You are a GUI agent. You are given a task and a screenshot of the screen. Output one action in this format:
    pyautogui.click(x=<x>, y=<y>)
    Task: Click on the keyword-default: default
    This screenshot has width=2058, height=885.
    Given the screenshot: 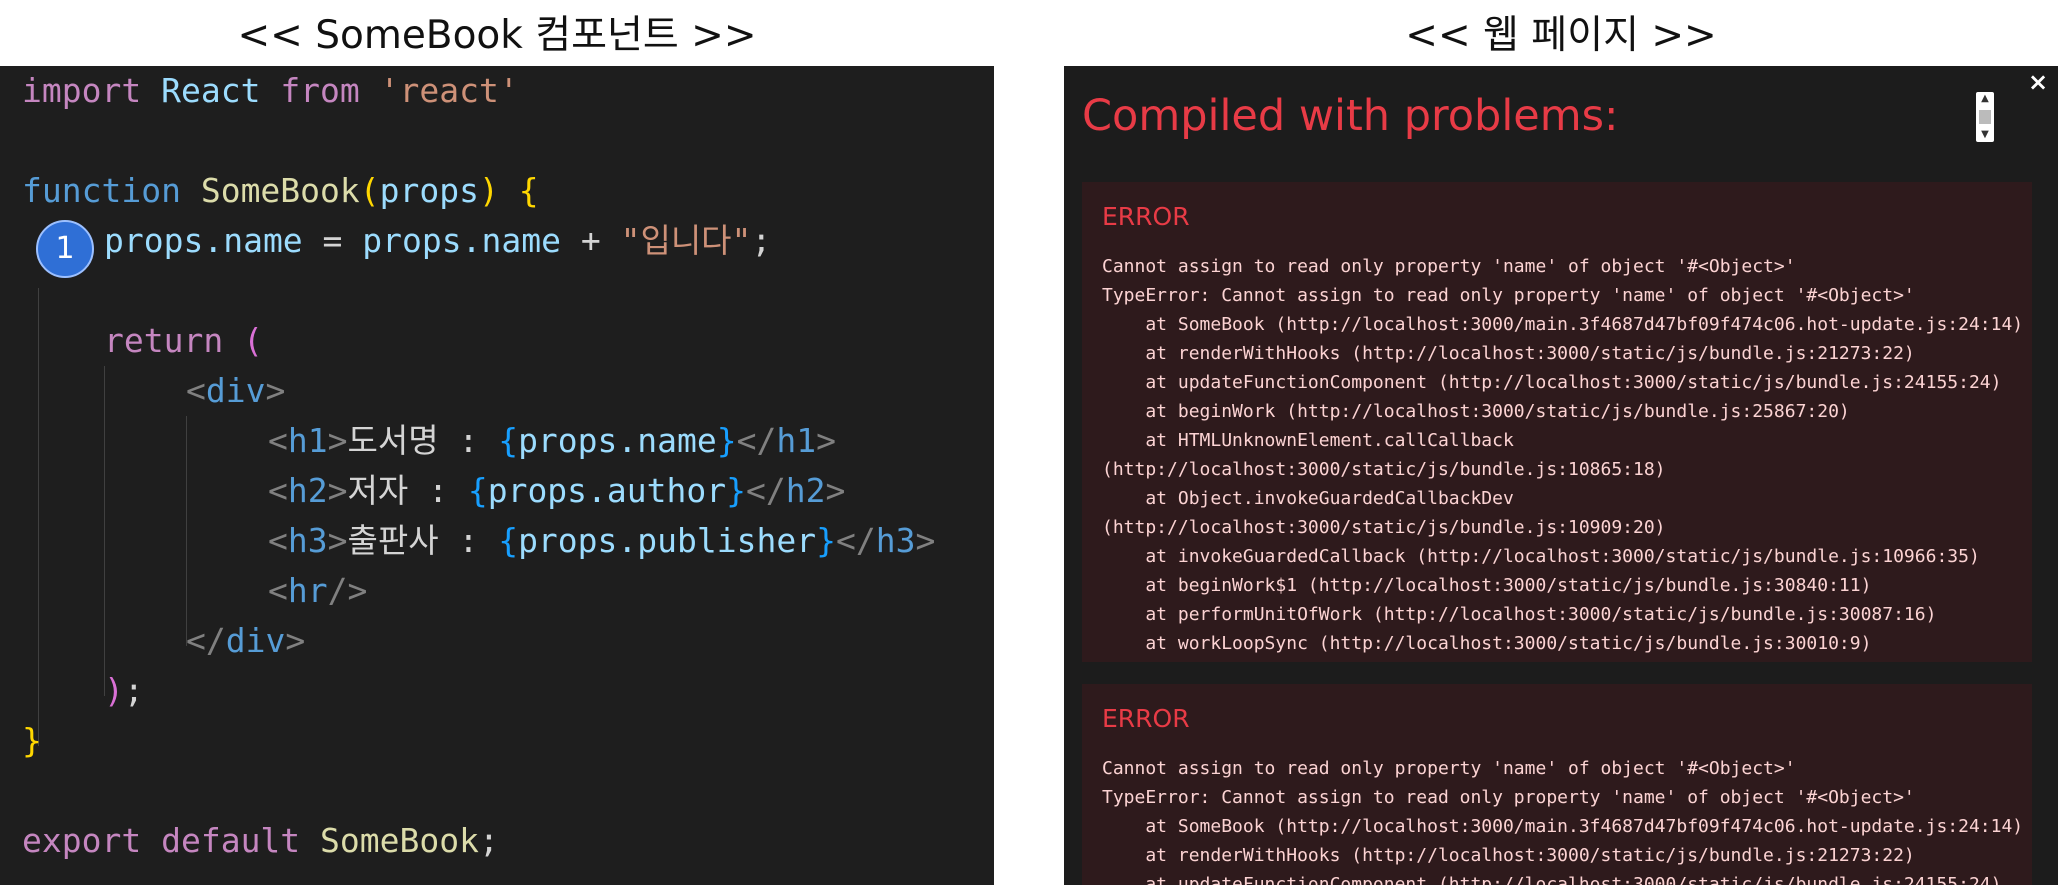 What is the action you would take?
    pyautogui.click(x=231, y=840)
    